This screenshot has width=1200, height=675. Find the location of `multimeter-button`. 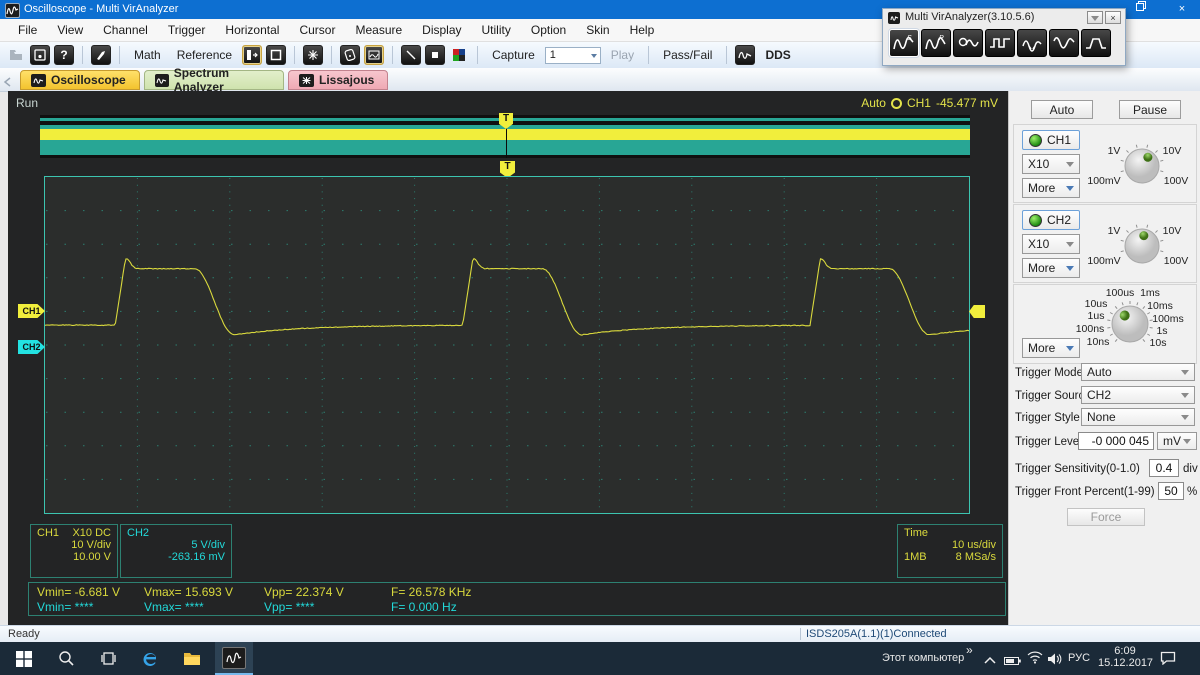

multimeter-button is located at coordinates (350, 55).